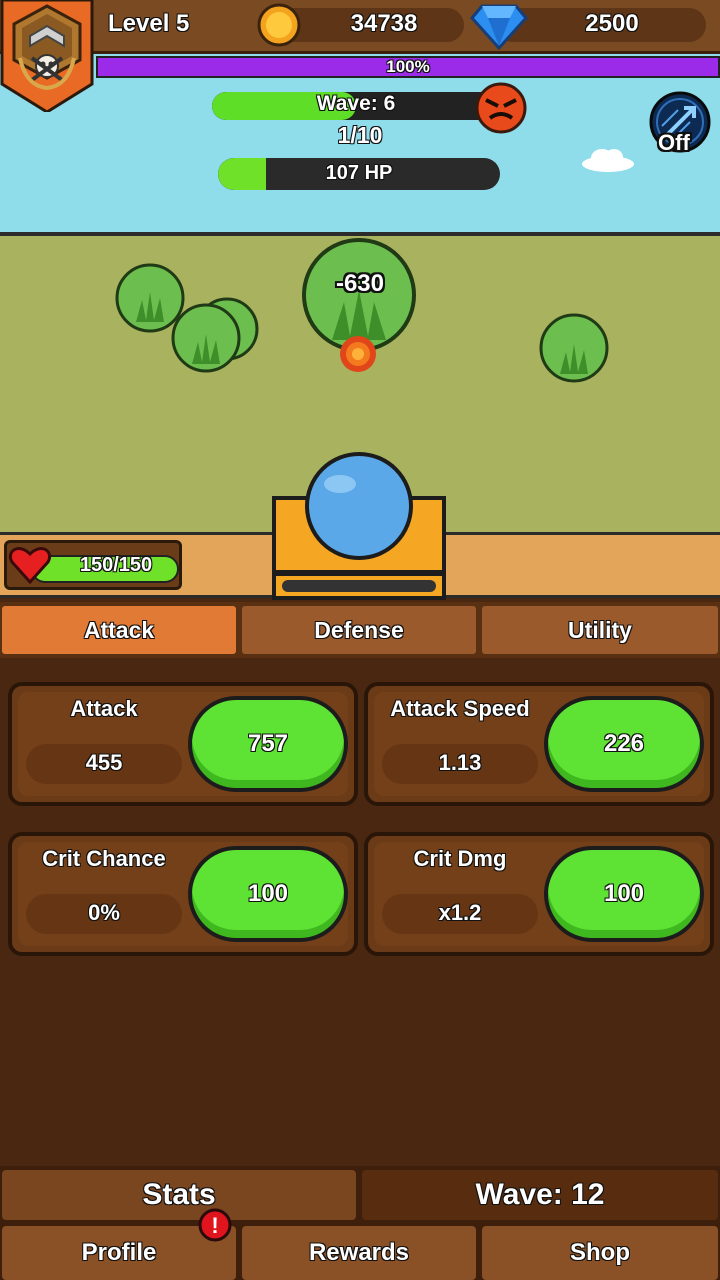 The image size is (720, 1280). What do you see at coordinates (183, 894) in the screenshot?
I see `stat-card-crit-chance: Crit Chance 0% 100` at bounding box center [183, 894].